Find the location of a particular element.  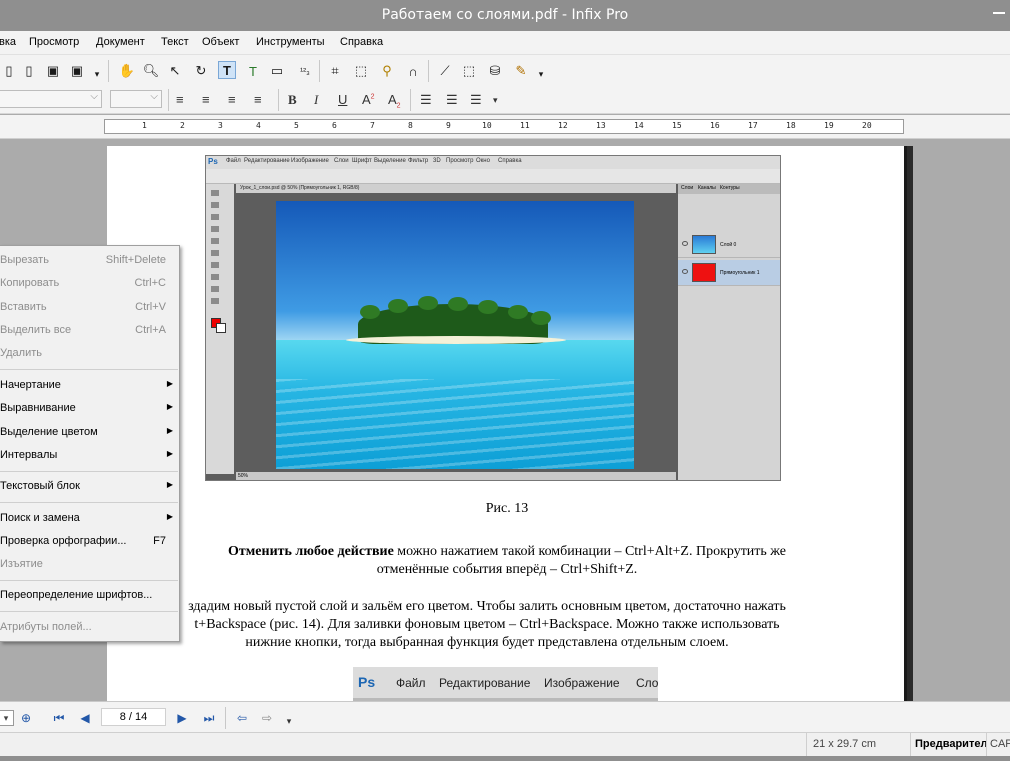

first-page-icon: ⏮ is located at coordinates (59, 718).